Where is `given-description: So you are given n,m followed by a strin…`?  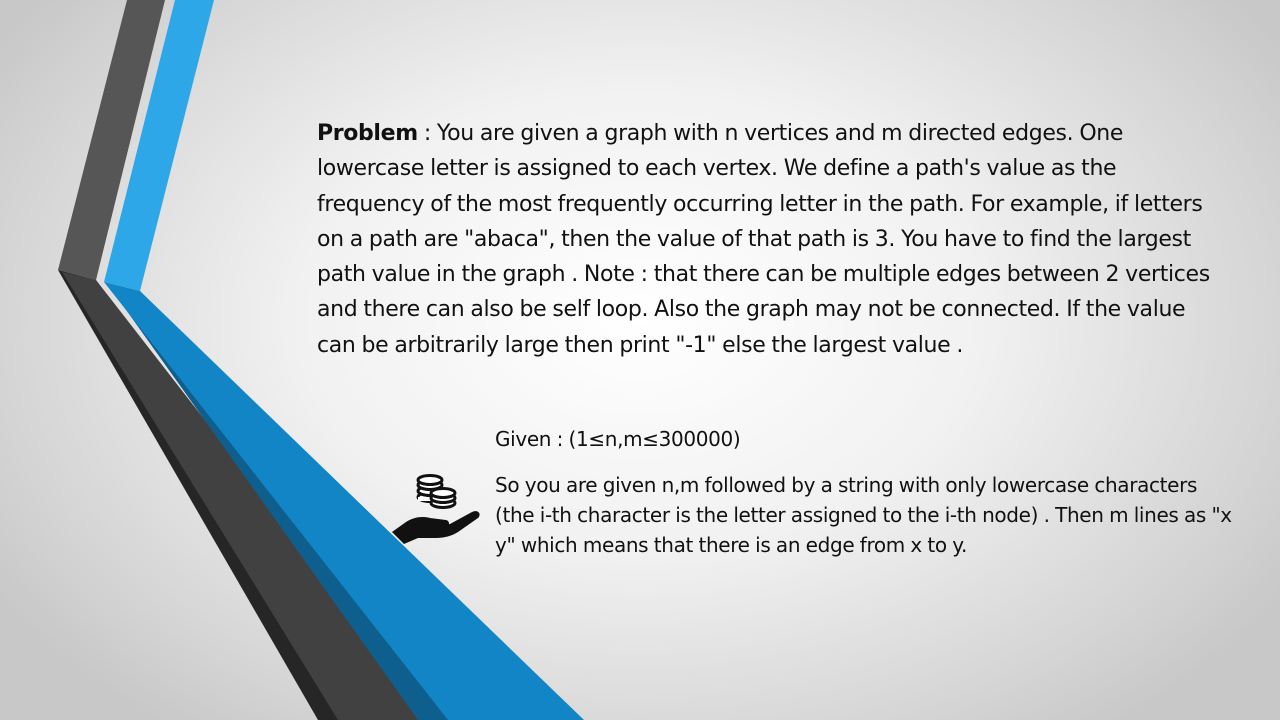
given-description: So you are given n,m followed by a strin… is located at coordinates (863, 515).